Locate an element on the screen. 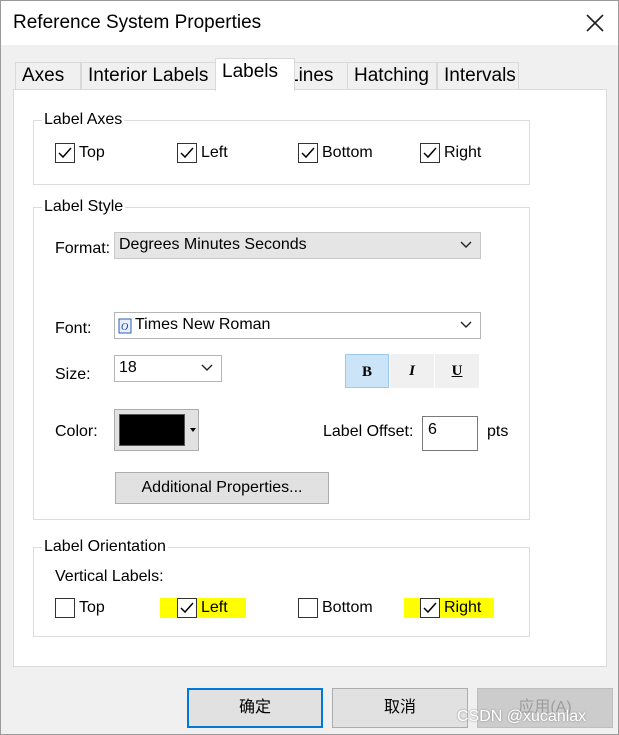 The width and height of the screenshot is (619, 735). color-label: Color: is located at coordinates (76, 431).